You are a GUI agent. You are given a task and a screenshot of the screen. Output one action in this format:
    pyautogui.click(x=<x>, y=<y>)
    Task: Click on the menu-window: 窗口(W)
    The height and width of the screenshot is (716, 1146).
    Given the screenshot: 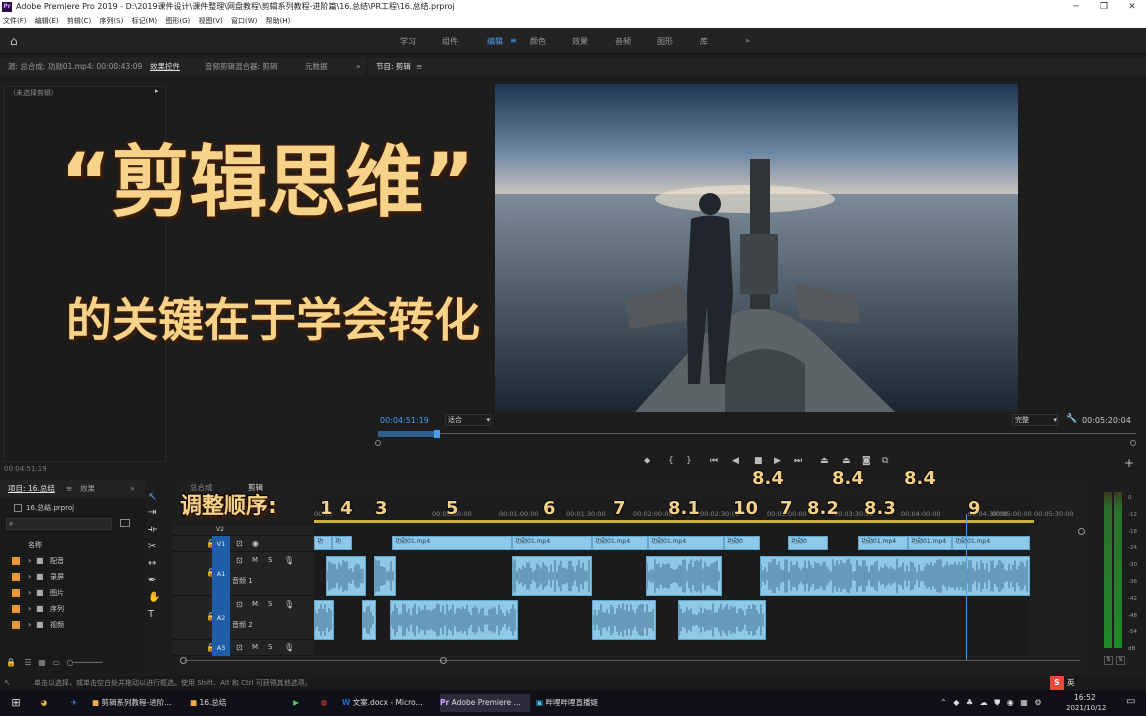 What is the action you would take?
    pyautogui.click(x=244, y=21)
    